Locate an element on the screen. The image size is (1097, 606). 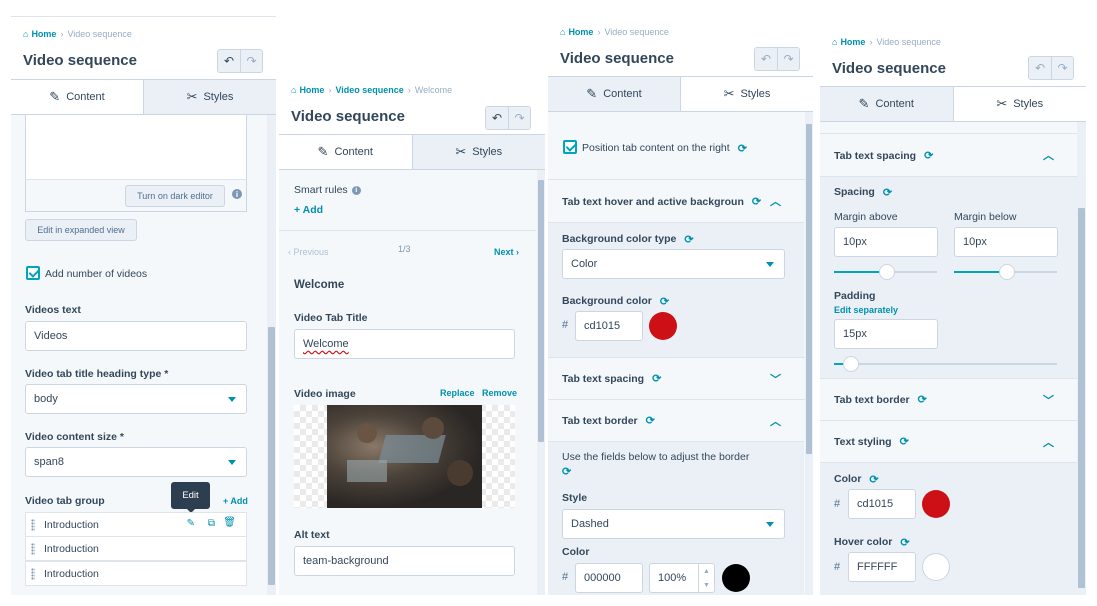
border-style-select: Dashed is located at coordinates (673, 524).